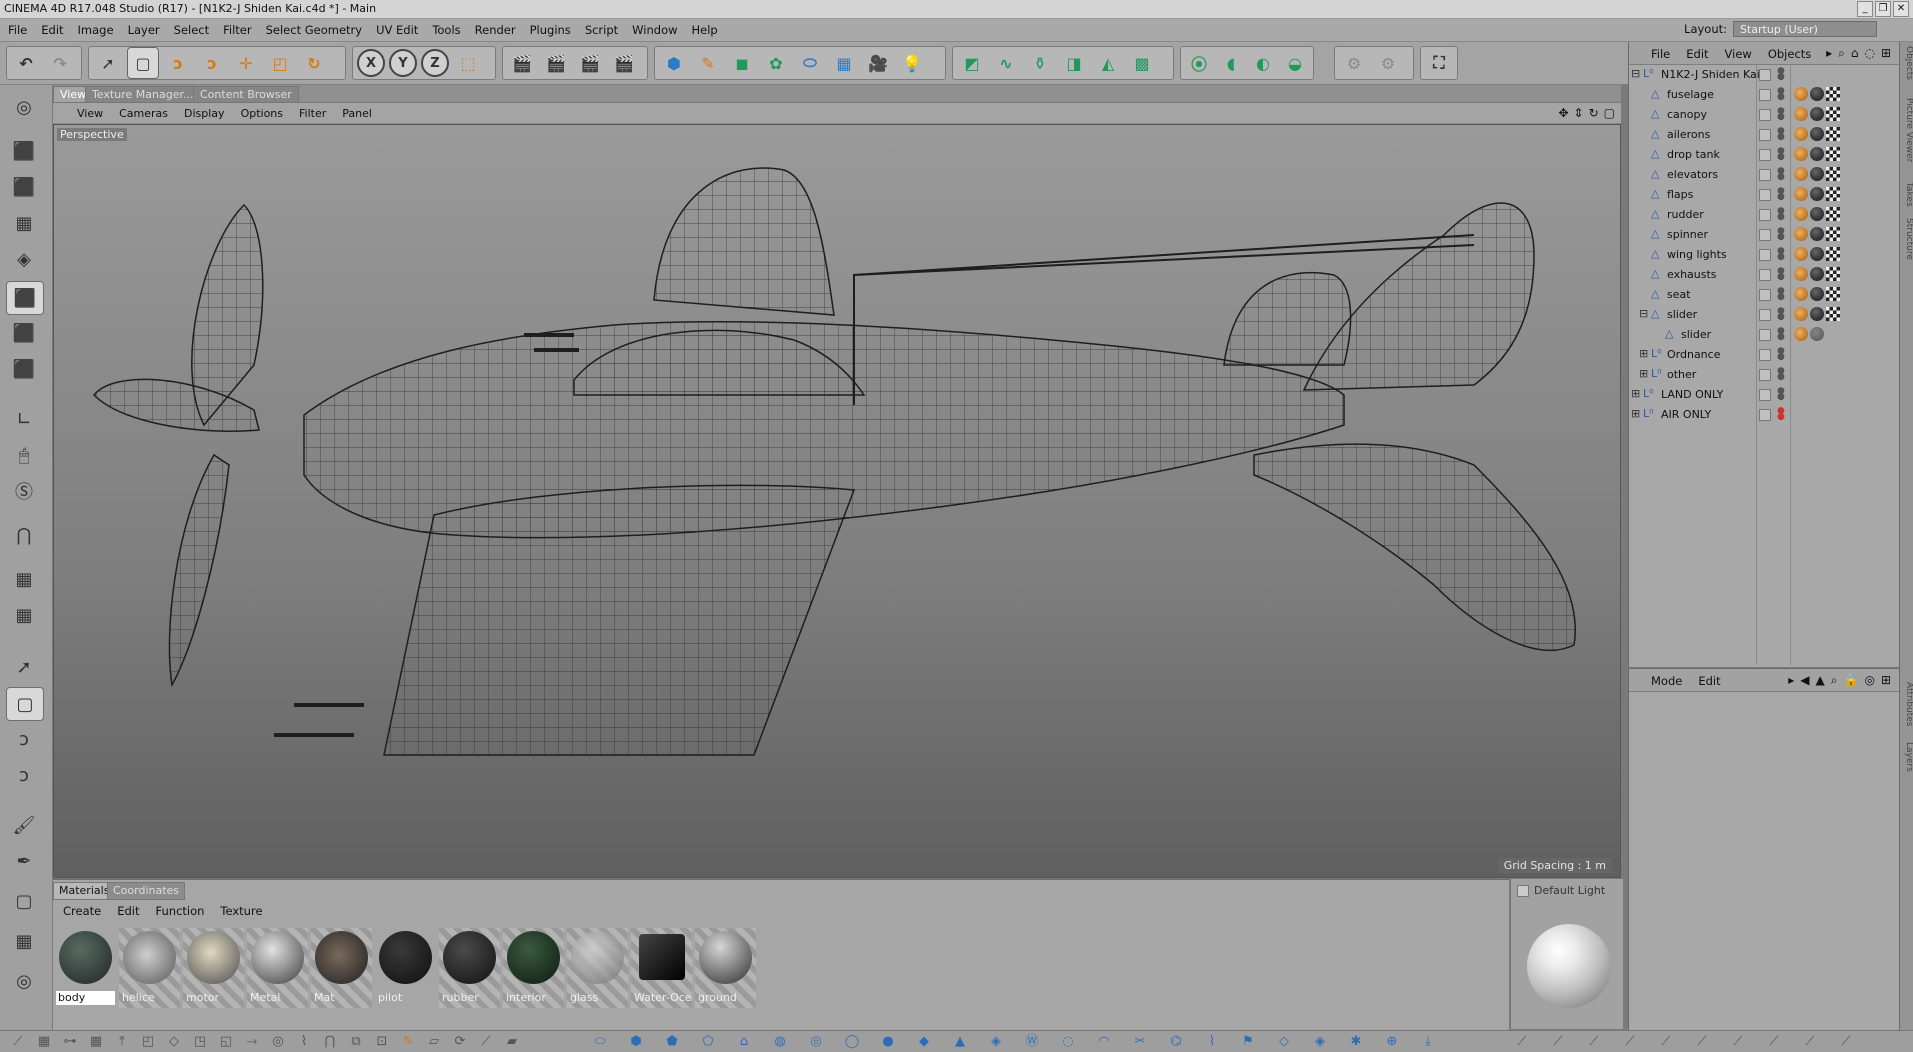  Describe the element at coordinates (1212, 1041) in the screenshot. I see `helix-icon: ⌇` at that location.